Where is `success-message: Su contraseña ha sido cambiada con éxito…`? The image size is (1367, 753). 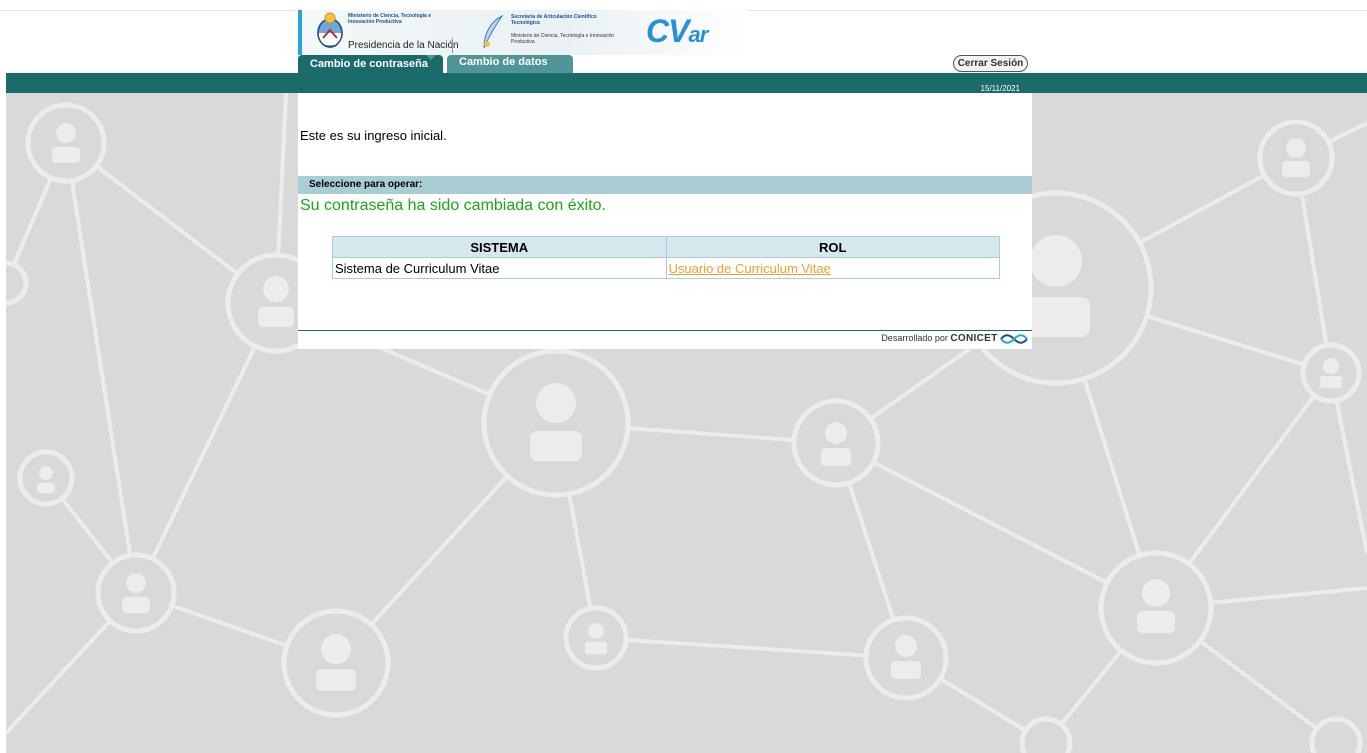 success-message: Su contraseña ha sido cambiada con éxito… is located at coordinates (453, 205).